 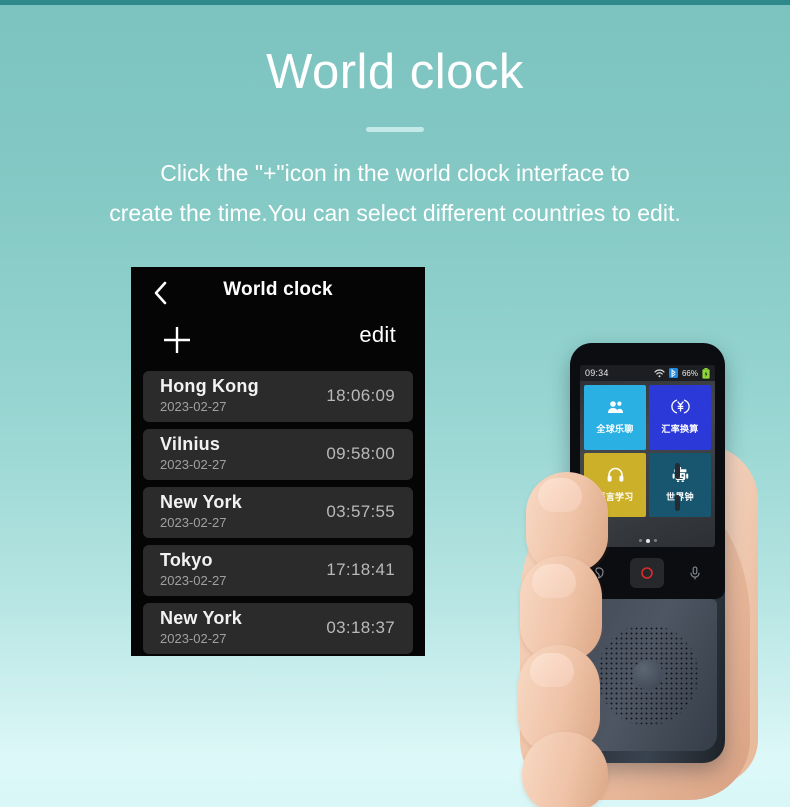 What do you see at coordinates (689, 373) in the screenshot?
I see `battery-percent-label: 66%` at bounding box center [689, 373].